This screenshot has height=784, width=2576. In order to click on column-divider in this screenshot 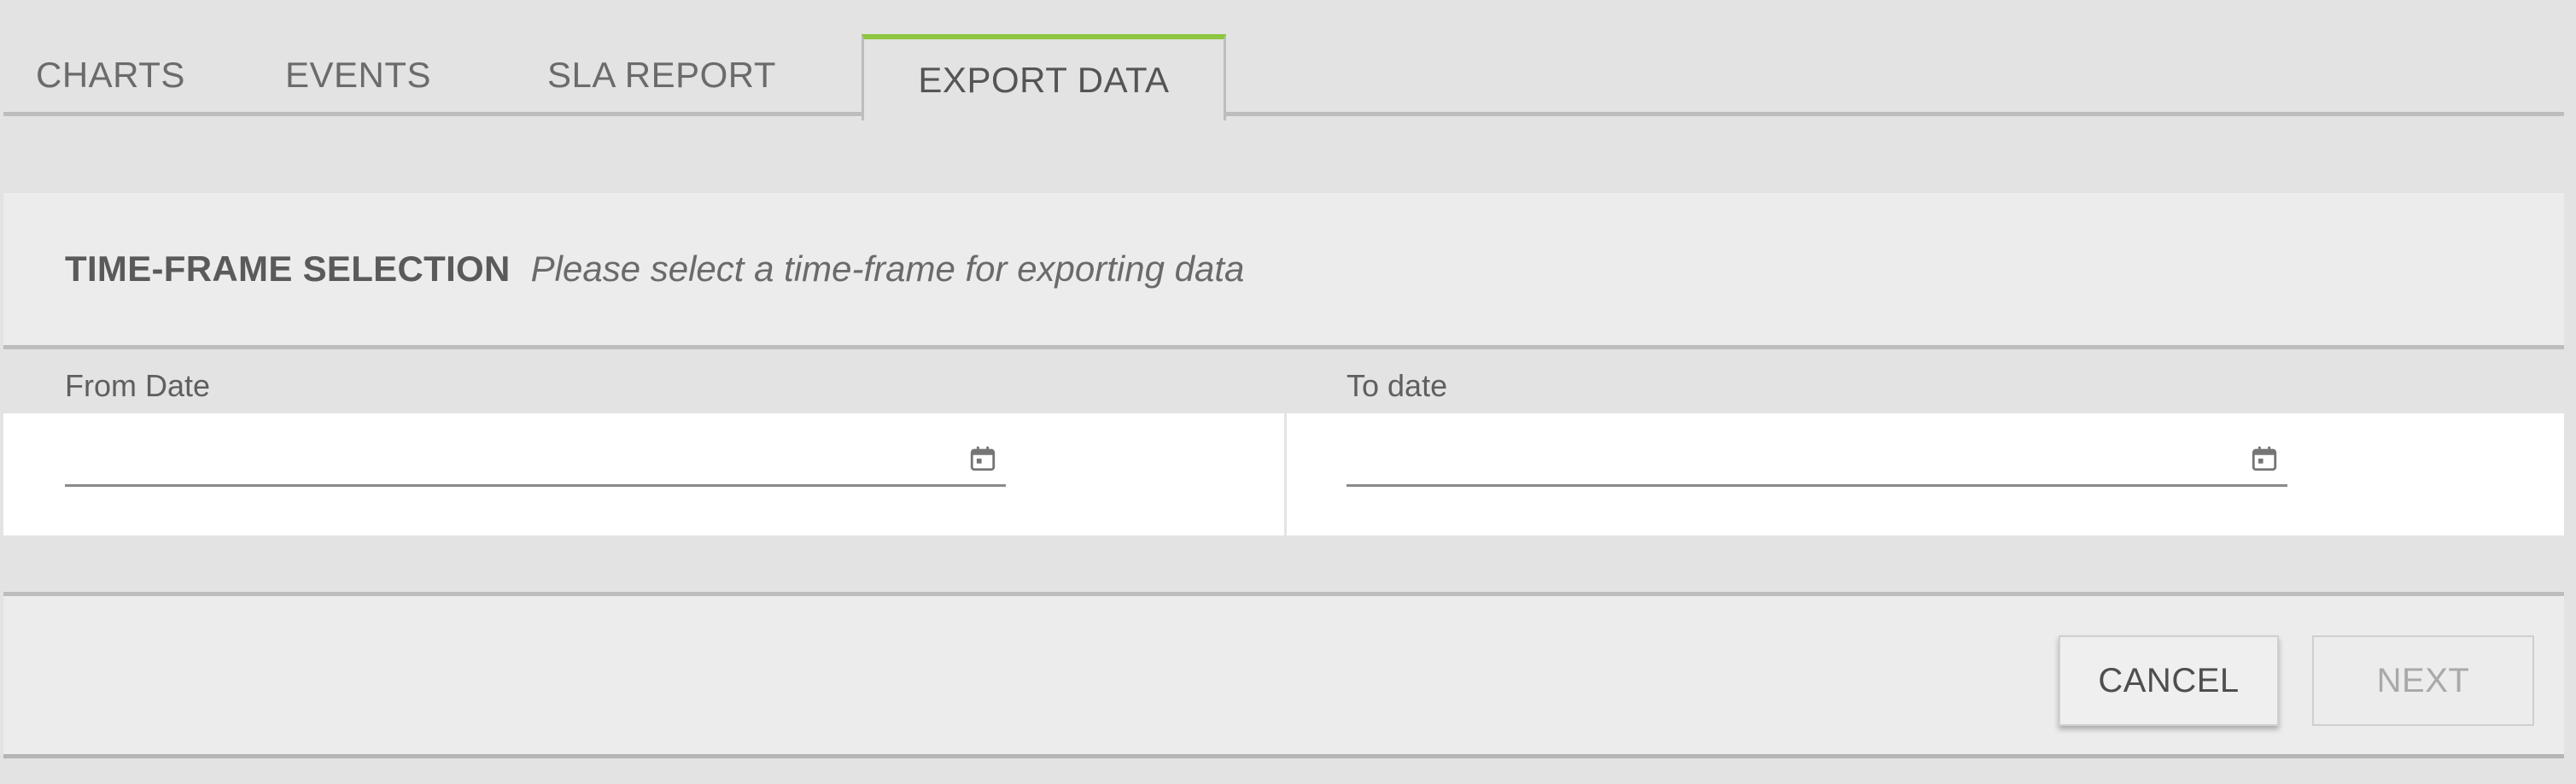, I will do `click(1285, 474)`.